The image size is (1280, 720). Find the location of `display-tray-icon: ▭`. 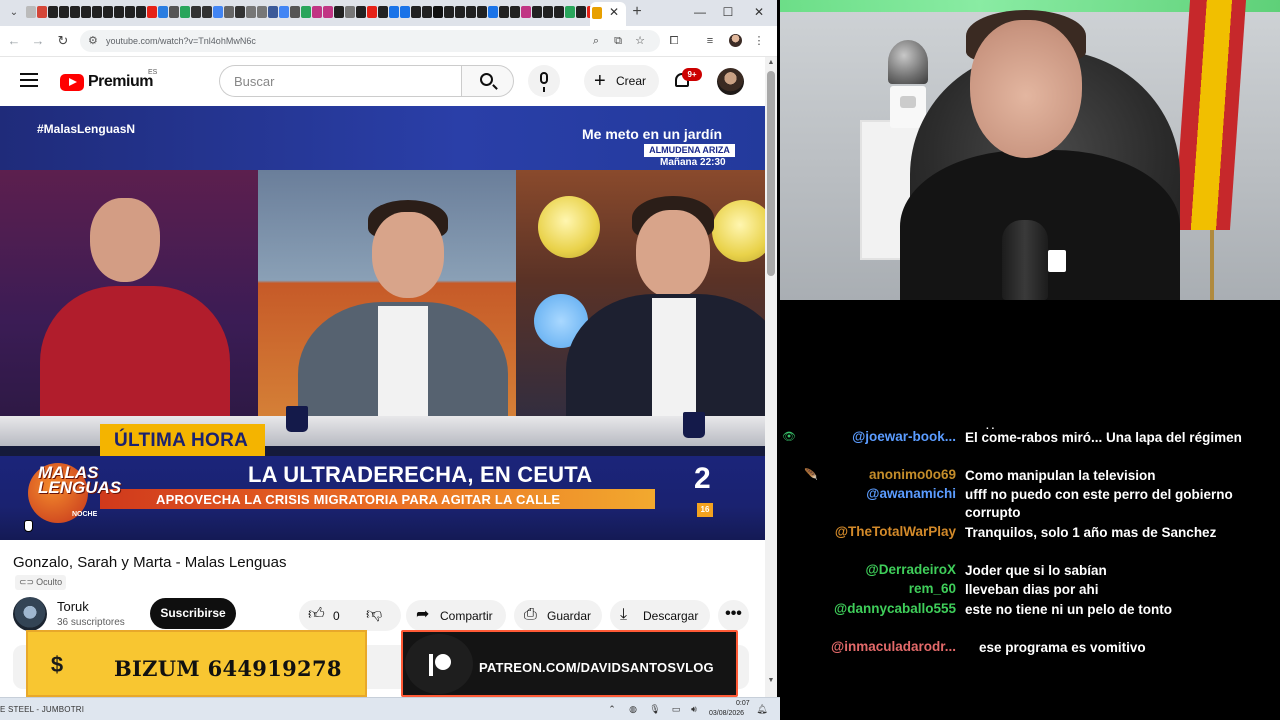

display-tray-icon: ▭ is located at coordinates (676, 709).